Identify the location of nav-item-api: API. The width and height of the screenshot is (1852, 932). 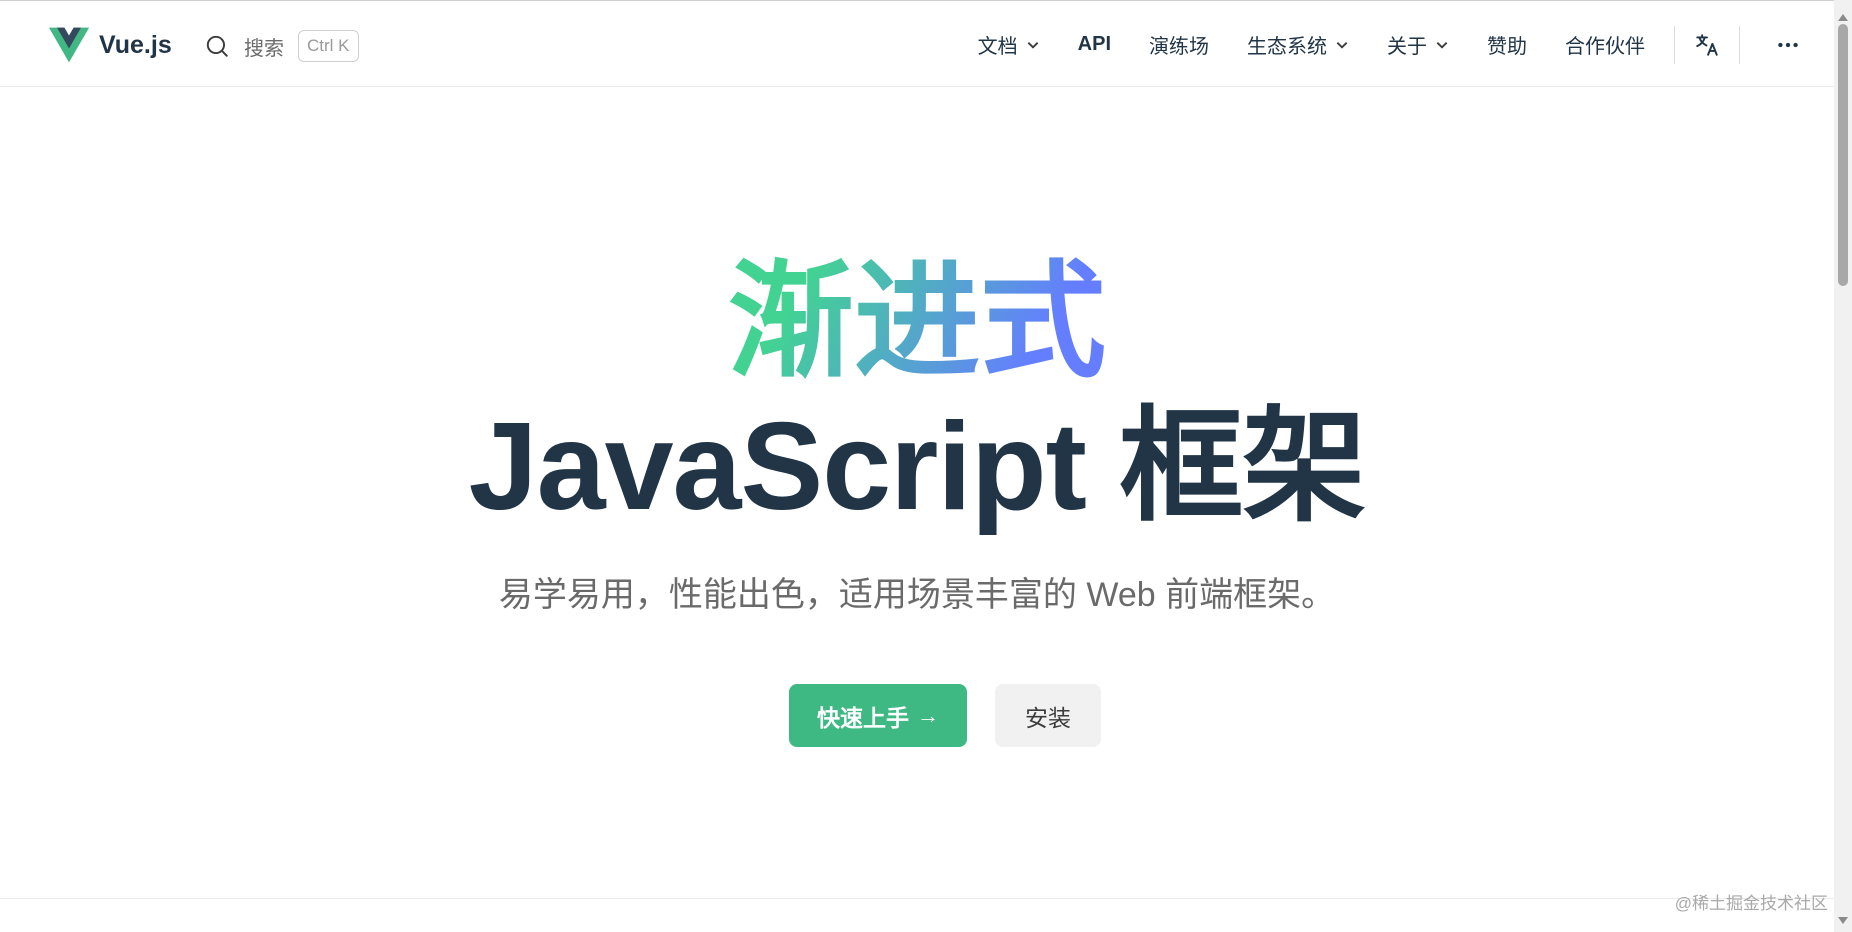
(1094, 44).